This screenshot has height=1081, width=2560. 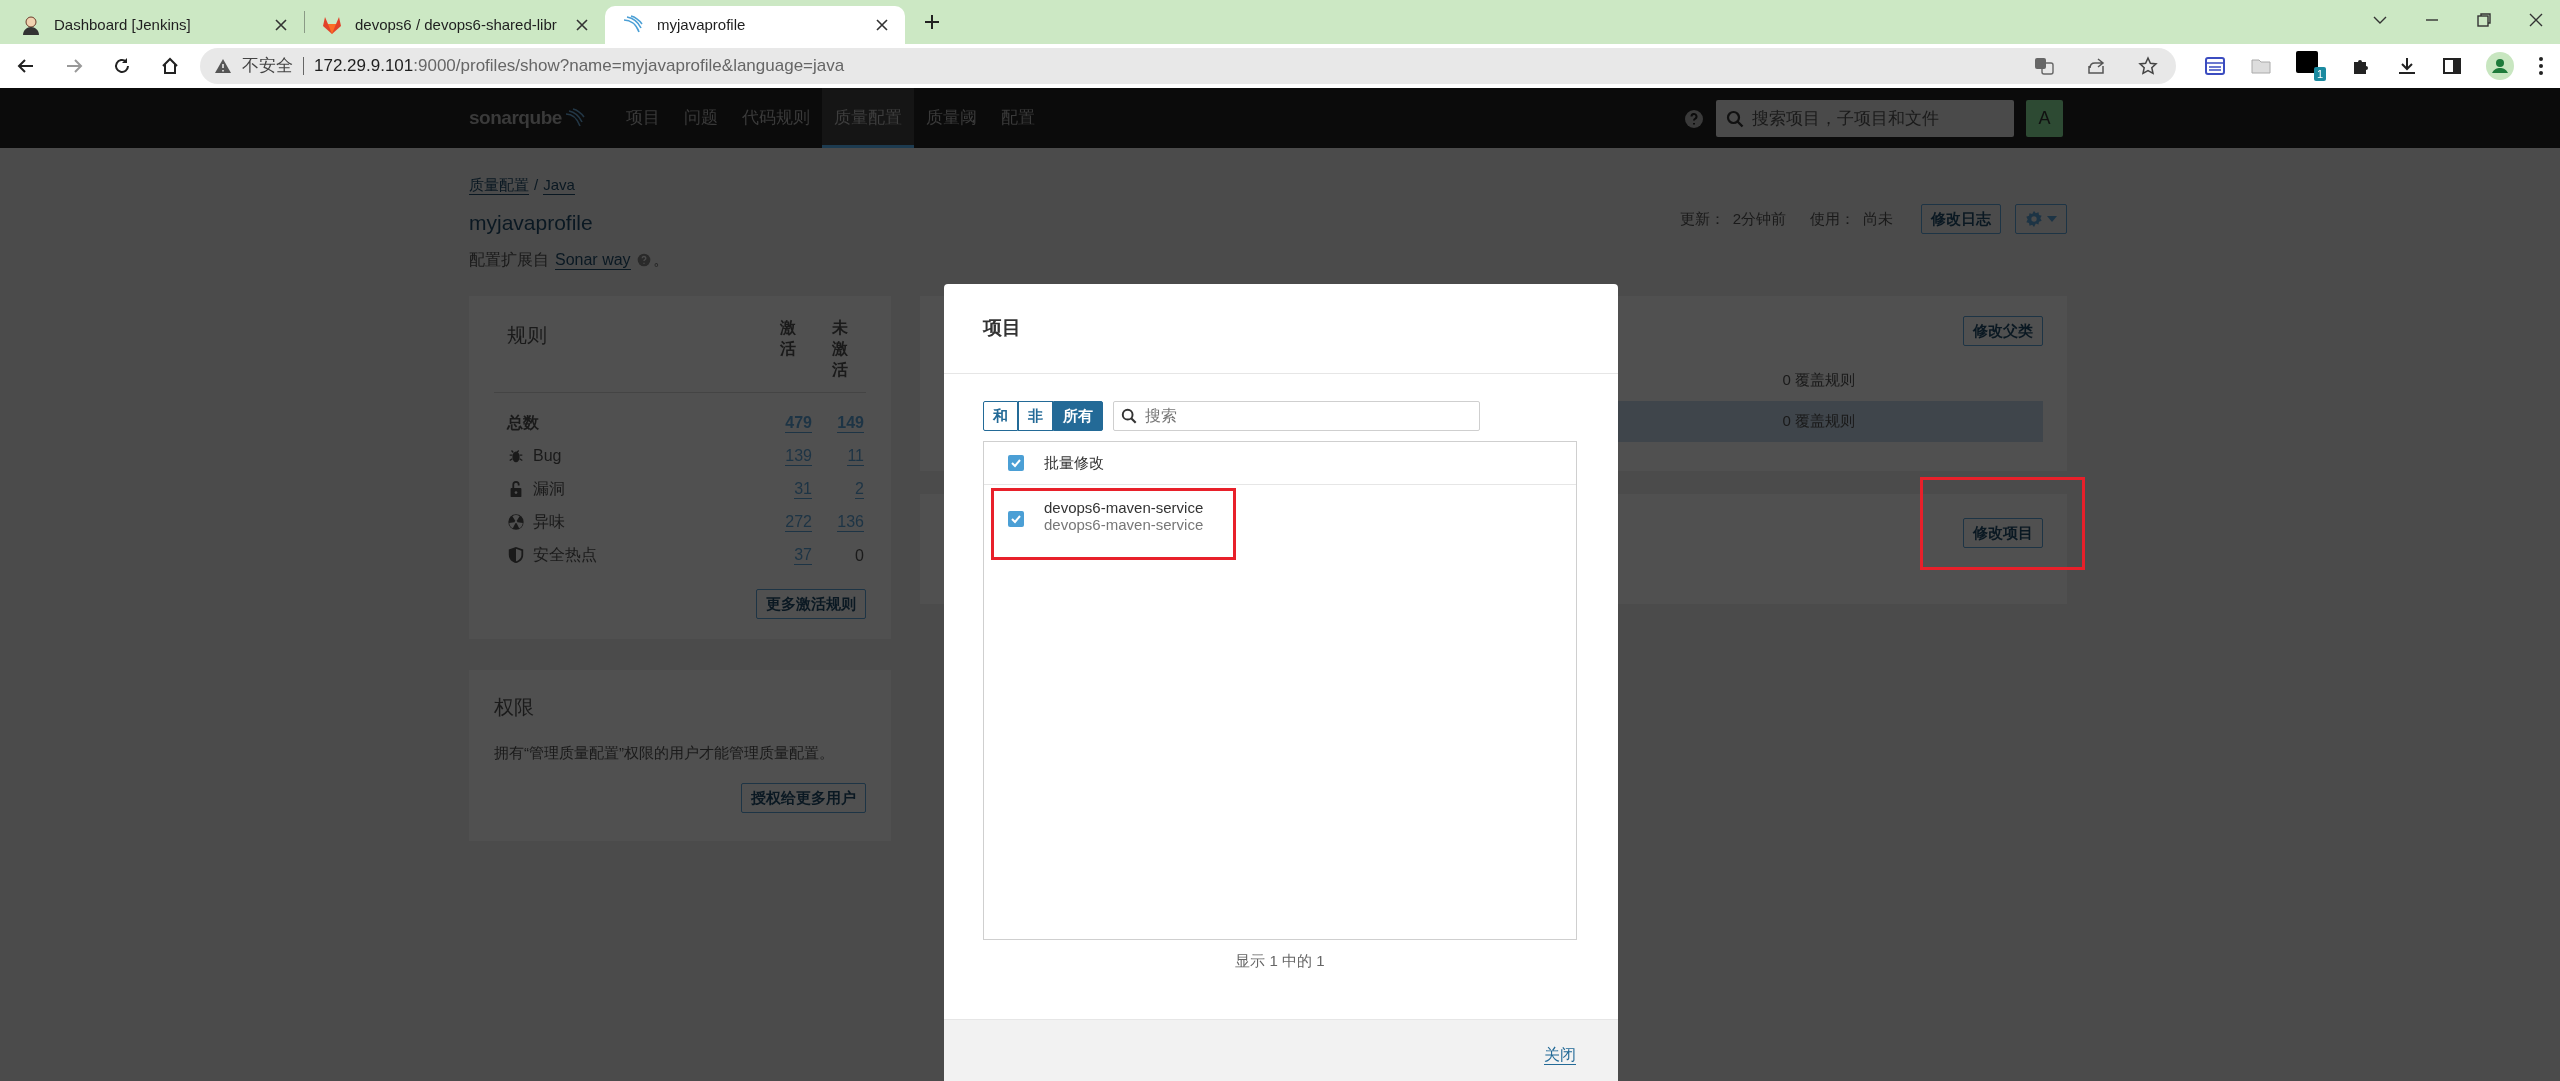 I want to click on browser-tab: Dashboard [Jenkins], so click(x=154, y=25).